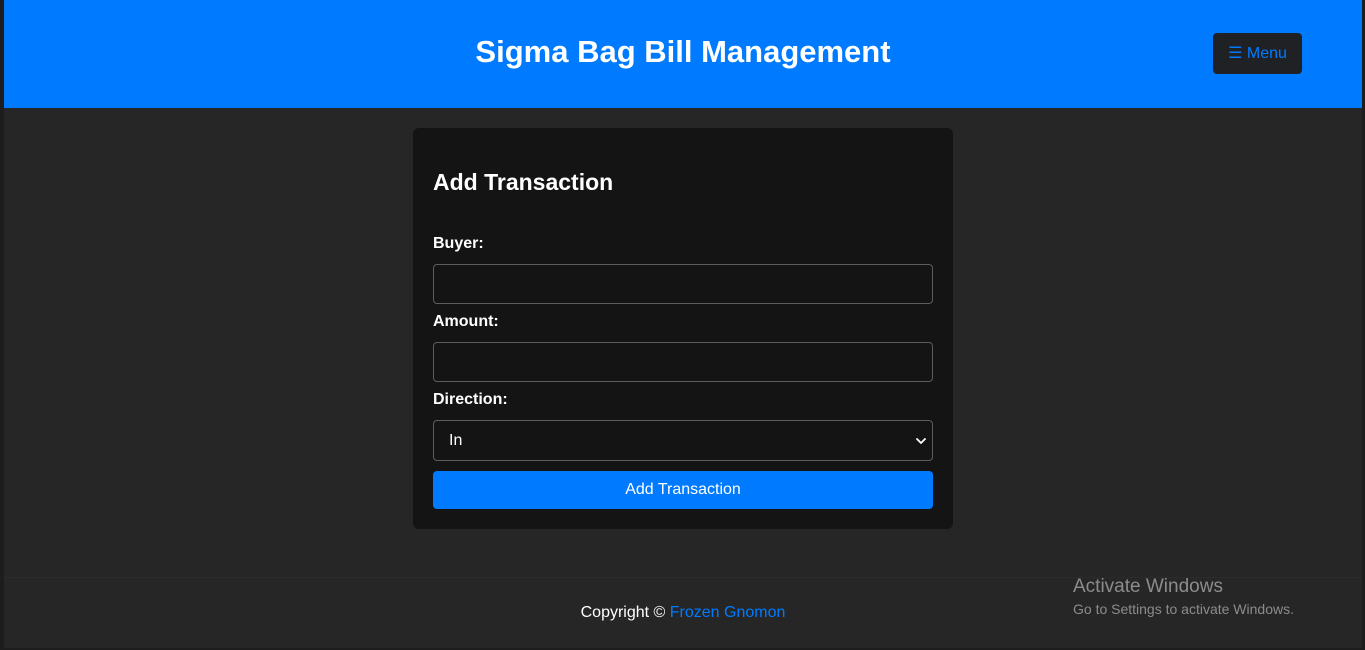 This screenshot has width=1365, height=650. Describe the element at coordinates (523, 182) in the screenshot. I see `form-title: Add Transaction` at that location.